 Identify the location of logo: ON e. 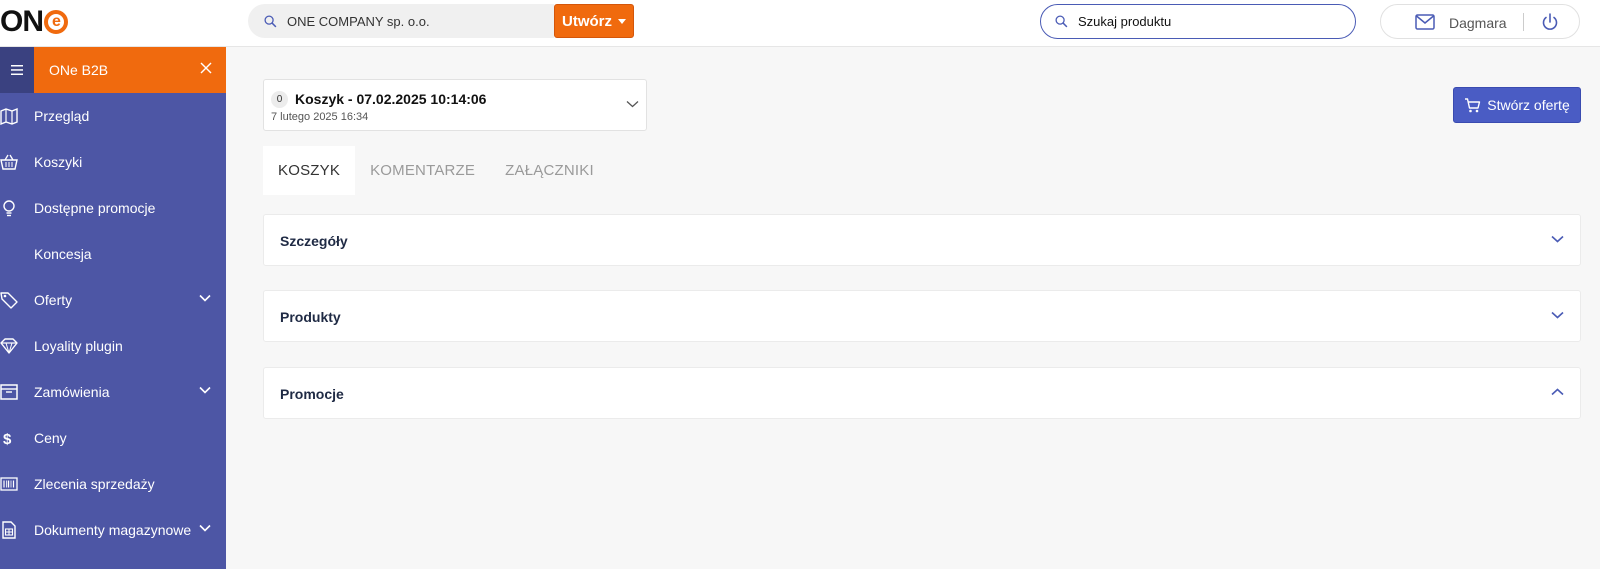
(34, 22).